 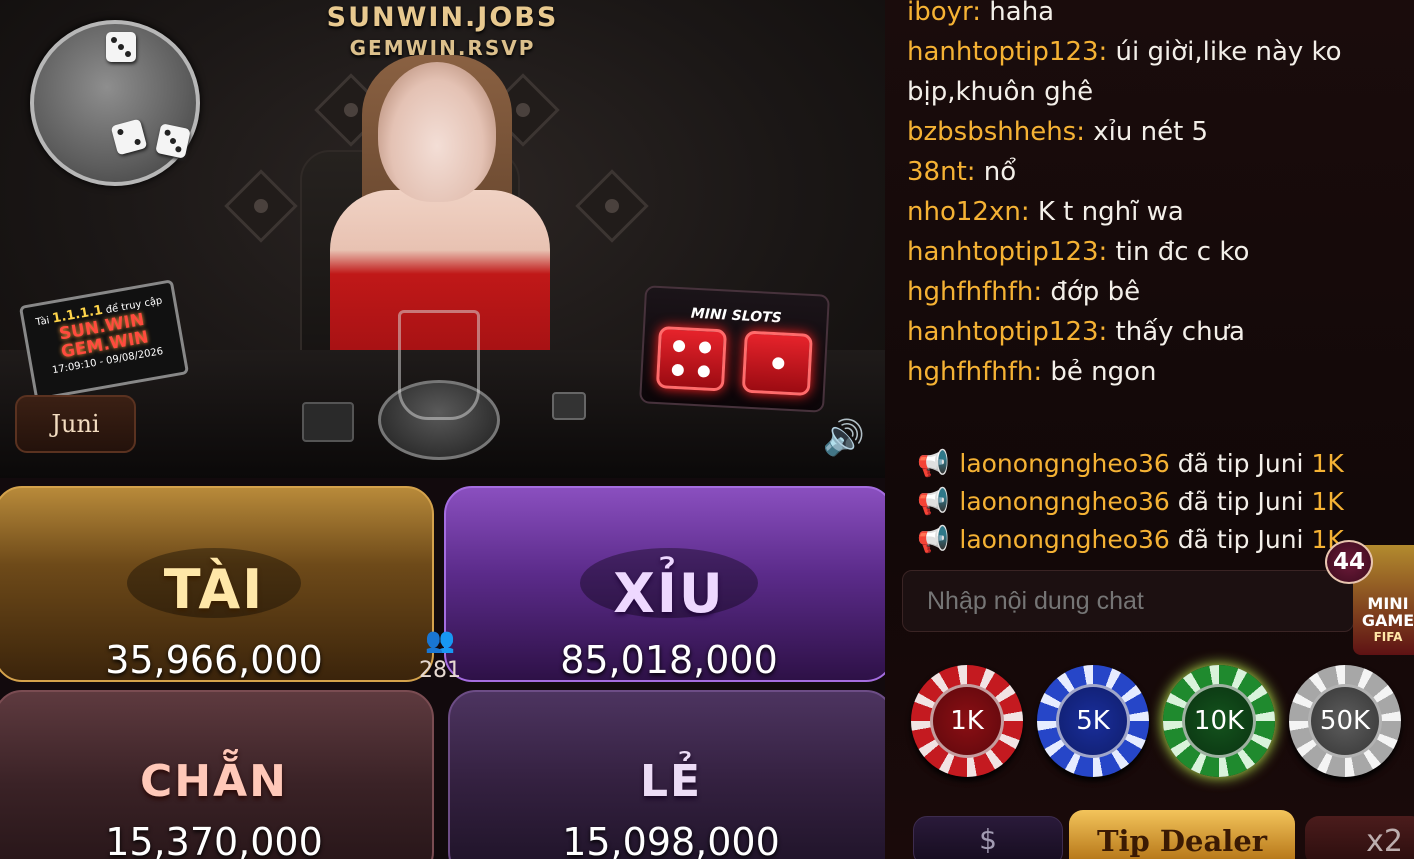 I want to click on bet-le-label: LẺ, so click(x=671, y=781).